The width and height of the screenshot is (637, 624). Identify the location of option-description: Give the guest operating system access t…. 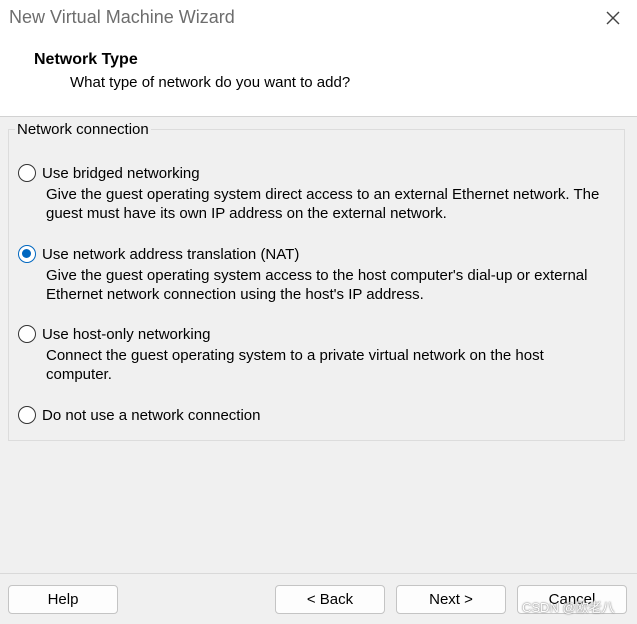
(317, 285).